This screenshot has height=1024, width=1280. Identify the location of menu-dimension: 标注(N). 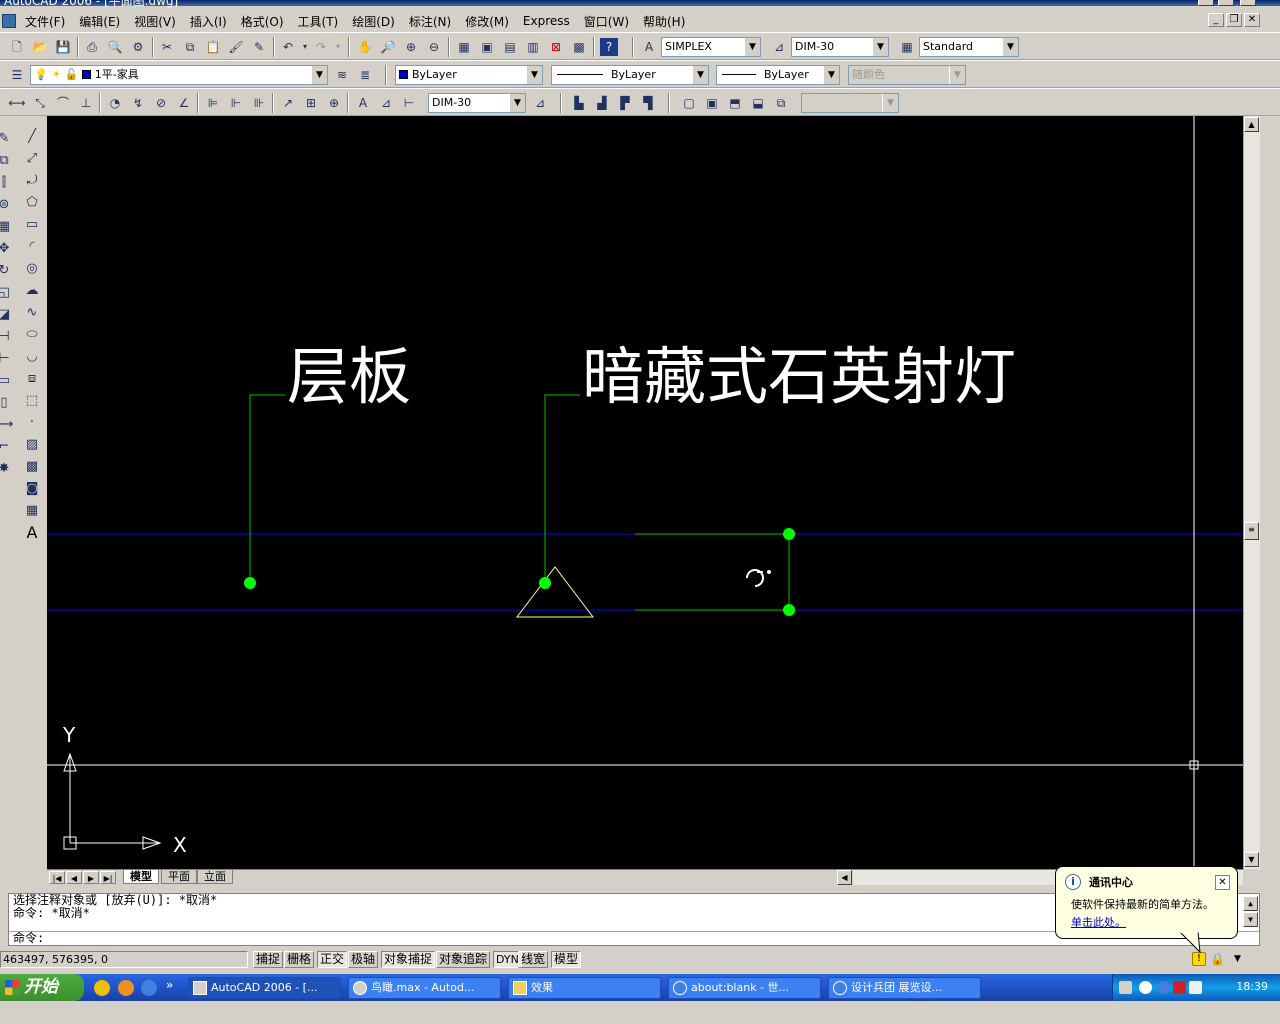
(430, 21).